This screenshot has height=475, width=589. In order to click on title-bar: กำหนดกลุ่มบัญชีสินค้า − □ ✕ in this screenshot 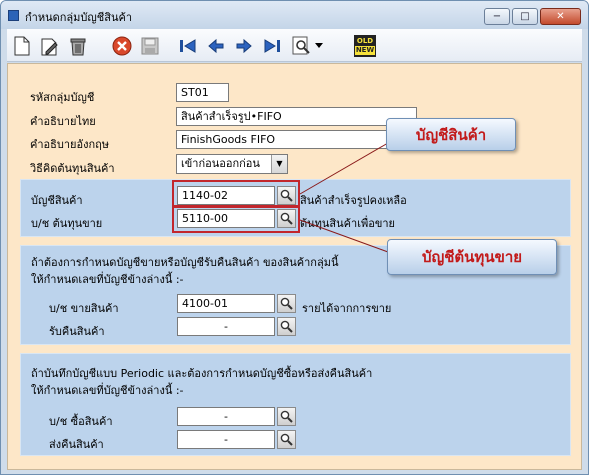, I will do `click(294, 15)`.